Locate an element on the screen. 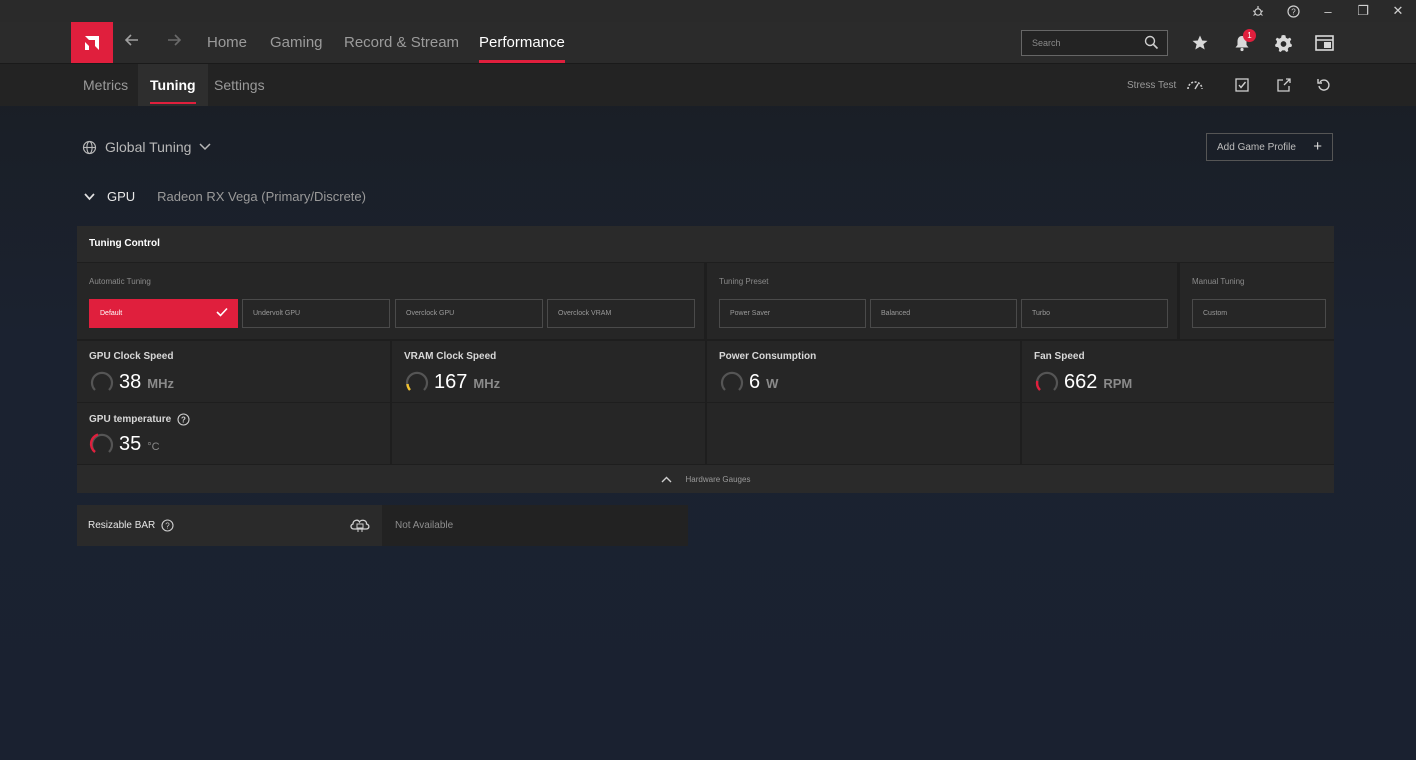  option-custom: Custom is located at coordinates (1259, 313).